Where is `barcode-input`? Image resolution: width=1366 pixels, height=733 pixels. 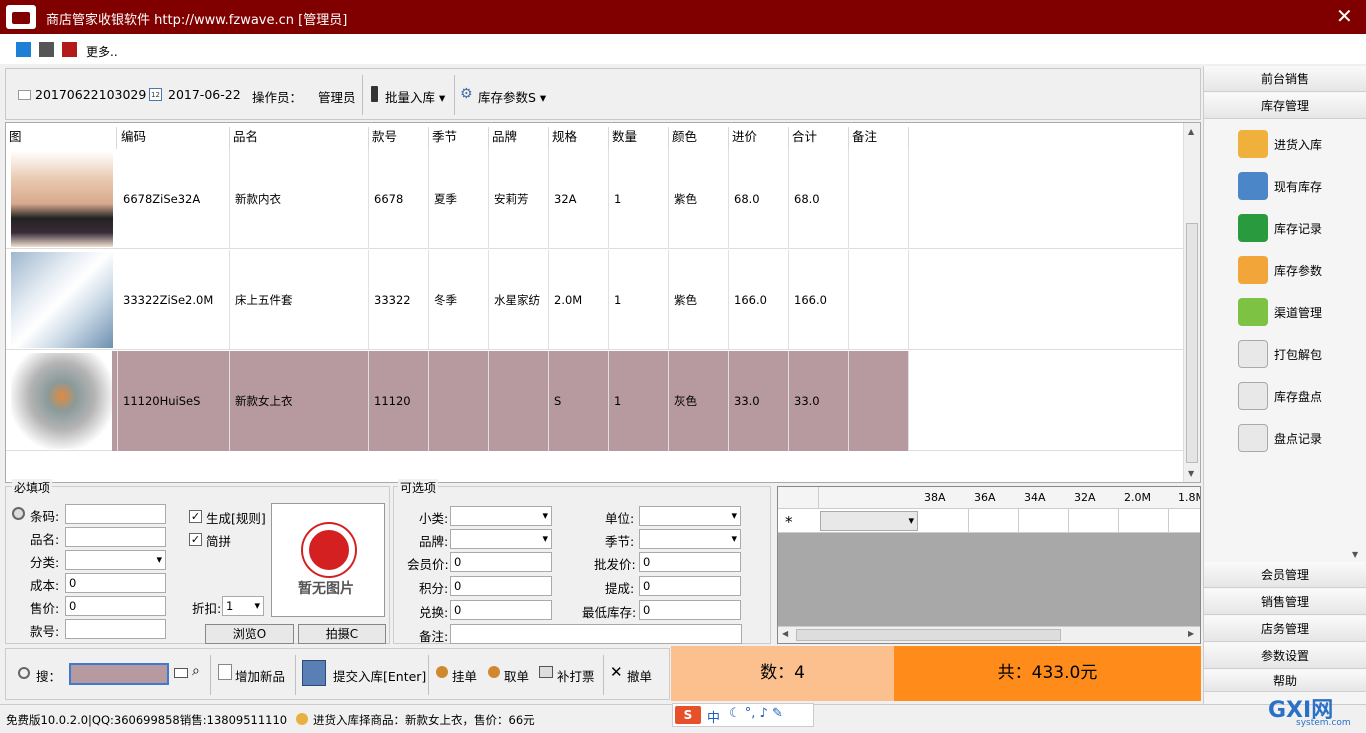
barcode-input is located at coordinates (115, 514).